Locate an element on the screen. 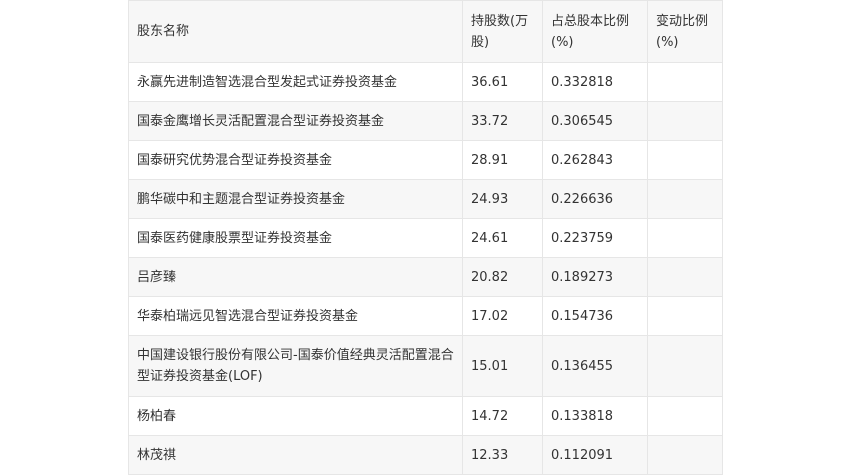  table-row: 国泰金鹰增长灵活配置混合型证券投资基金 33.72 0.306545 is located at coordinates (425, 121).